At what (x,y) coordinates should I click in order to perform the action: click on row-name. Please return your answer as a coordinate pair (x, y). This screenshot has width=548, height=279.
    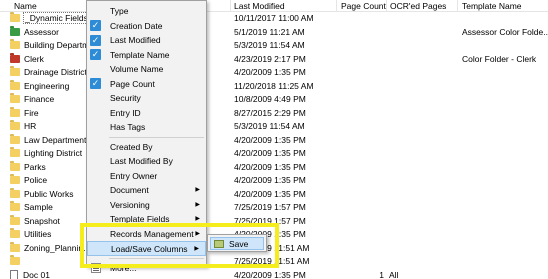
    Looking at the image, I should click on (24, 261).